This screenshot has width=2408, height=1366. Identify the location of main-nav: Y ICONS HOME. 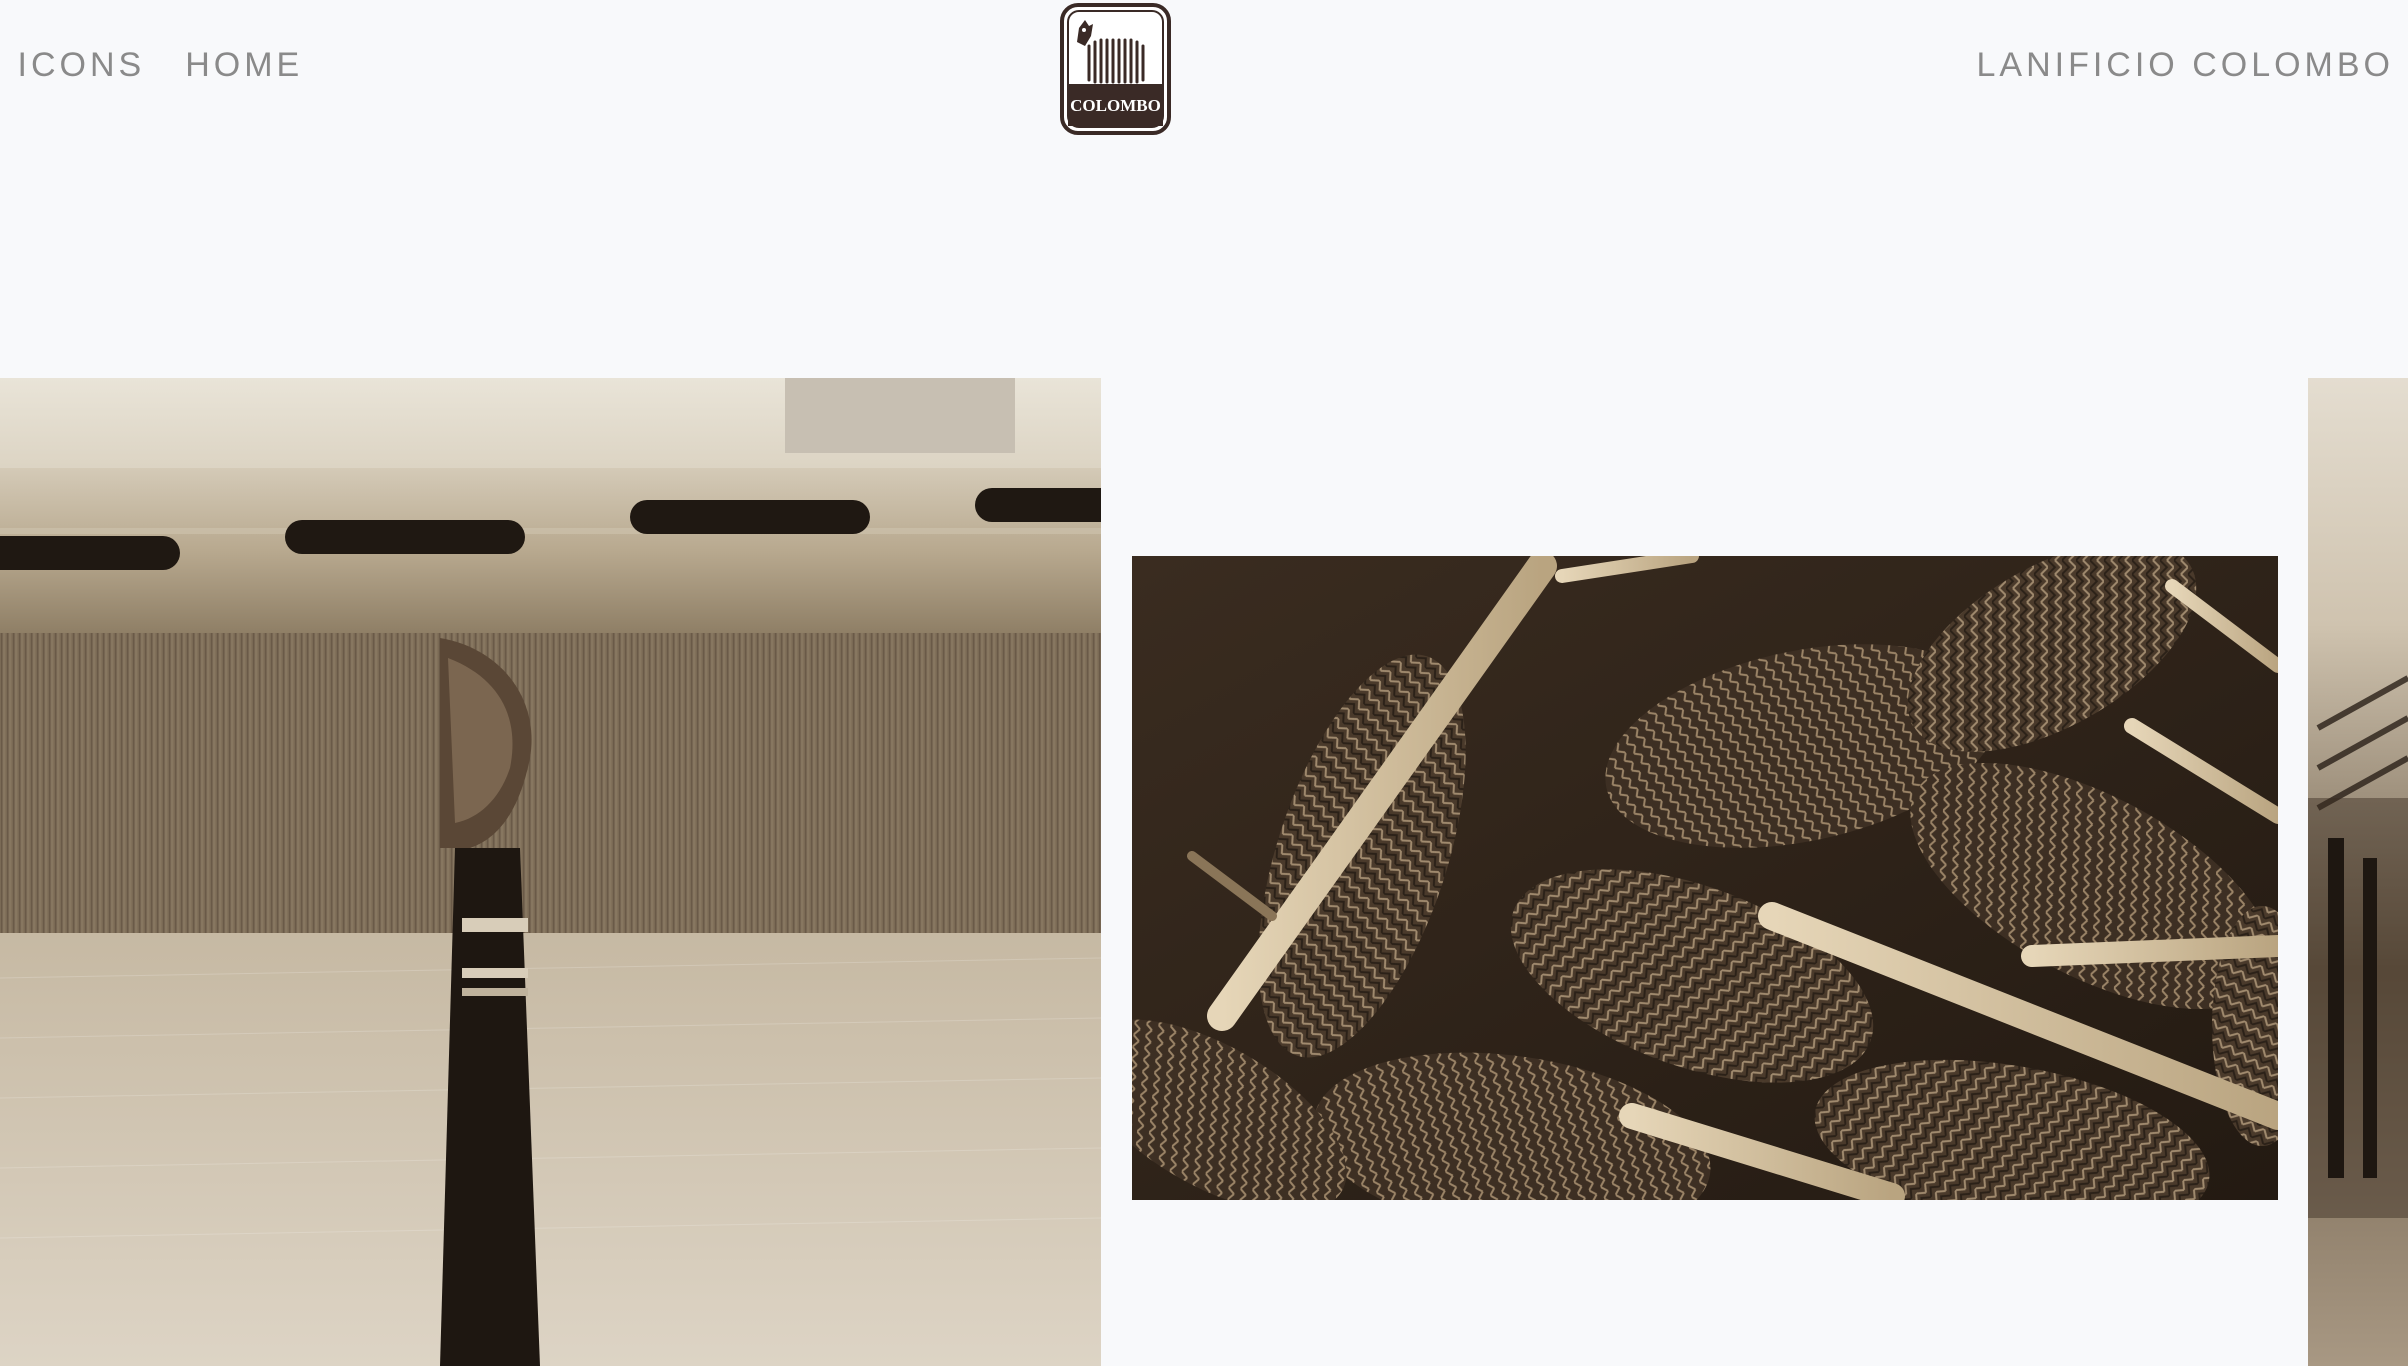
(151, 65).